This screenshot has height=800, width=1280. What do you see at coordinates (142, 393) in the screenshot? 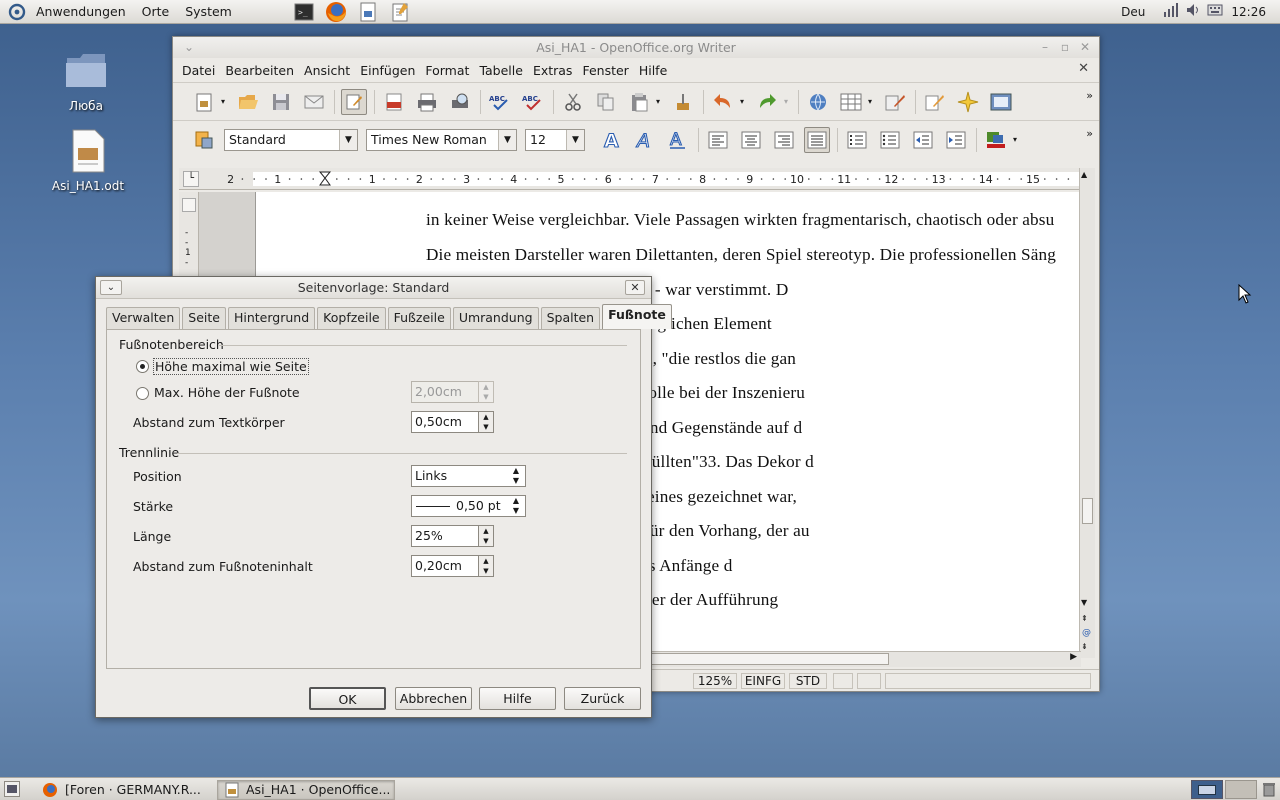
I see `radio-max-footnote-height` at bounding box center [142, 393].